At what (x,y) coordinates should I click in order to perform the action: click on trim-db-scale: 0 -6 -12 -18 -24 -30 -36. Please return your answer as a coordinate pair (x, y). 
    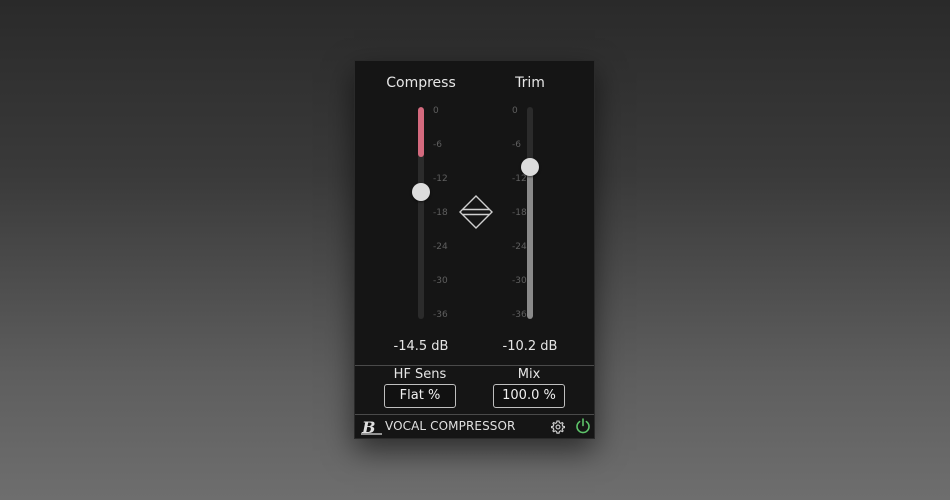
    Looking at the image, I should click on (527, 213).